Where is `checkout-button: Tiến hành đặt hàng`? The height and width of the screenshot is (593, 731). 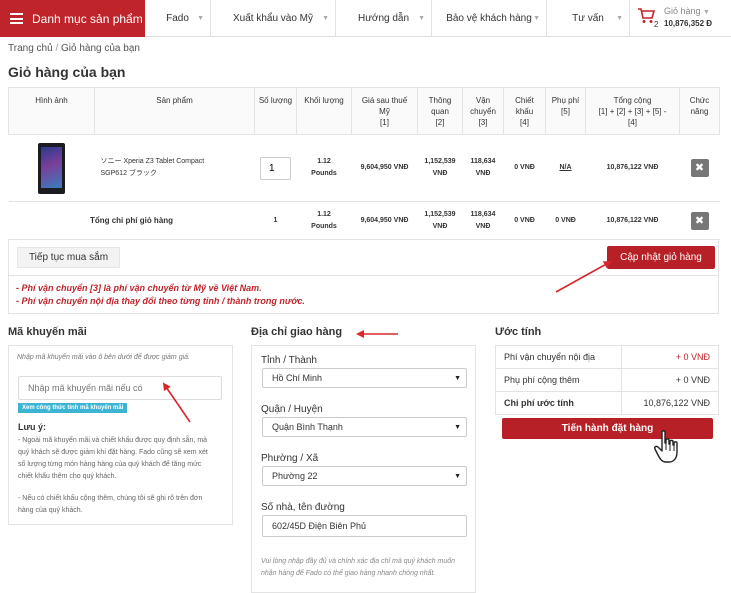 checkout-button: Tiến hành đặt hàng is located at coordinates (607, 428).